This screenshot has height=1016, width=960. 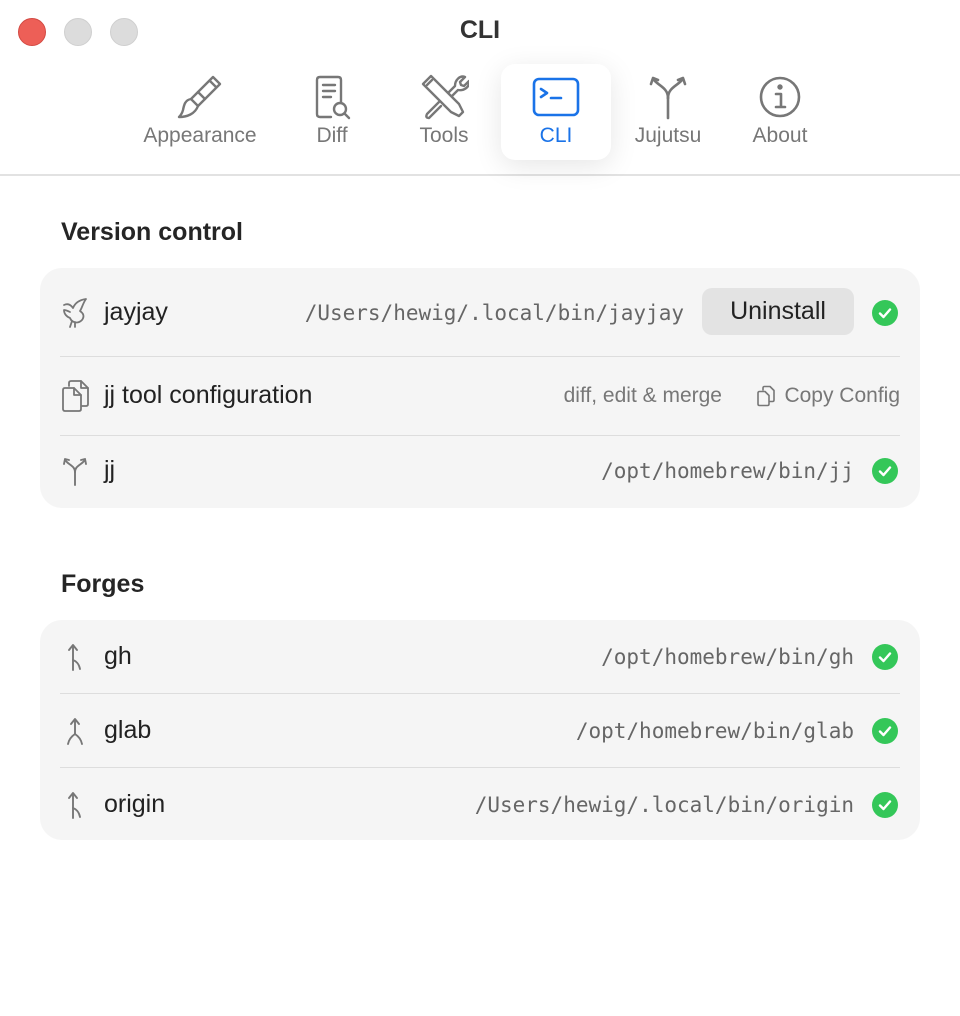 I want to click on row-label: origin, so click(x=135, y=804).